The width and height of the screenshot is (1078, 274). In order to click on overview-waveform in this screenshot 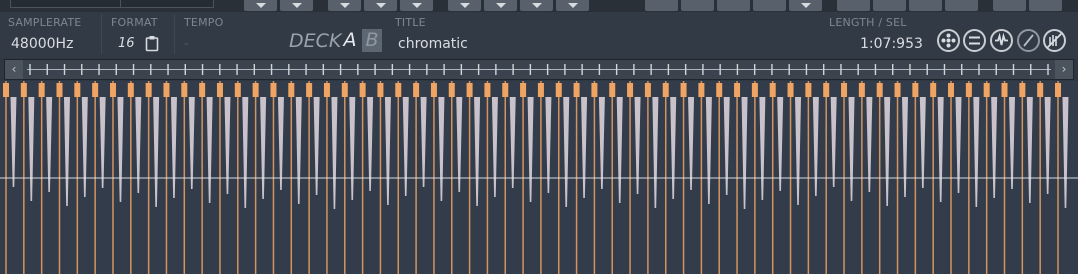, I will do `click(539, 69)`.